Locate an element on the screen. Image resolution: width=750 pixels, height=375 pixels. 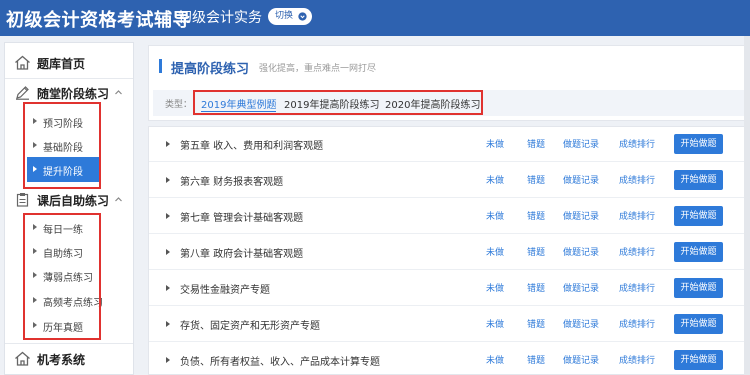
exercise-title: 第八章 政府会计基础客观题 is located at coordinates (241, 252).